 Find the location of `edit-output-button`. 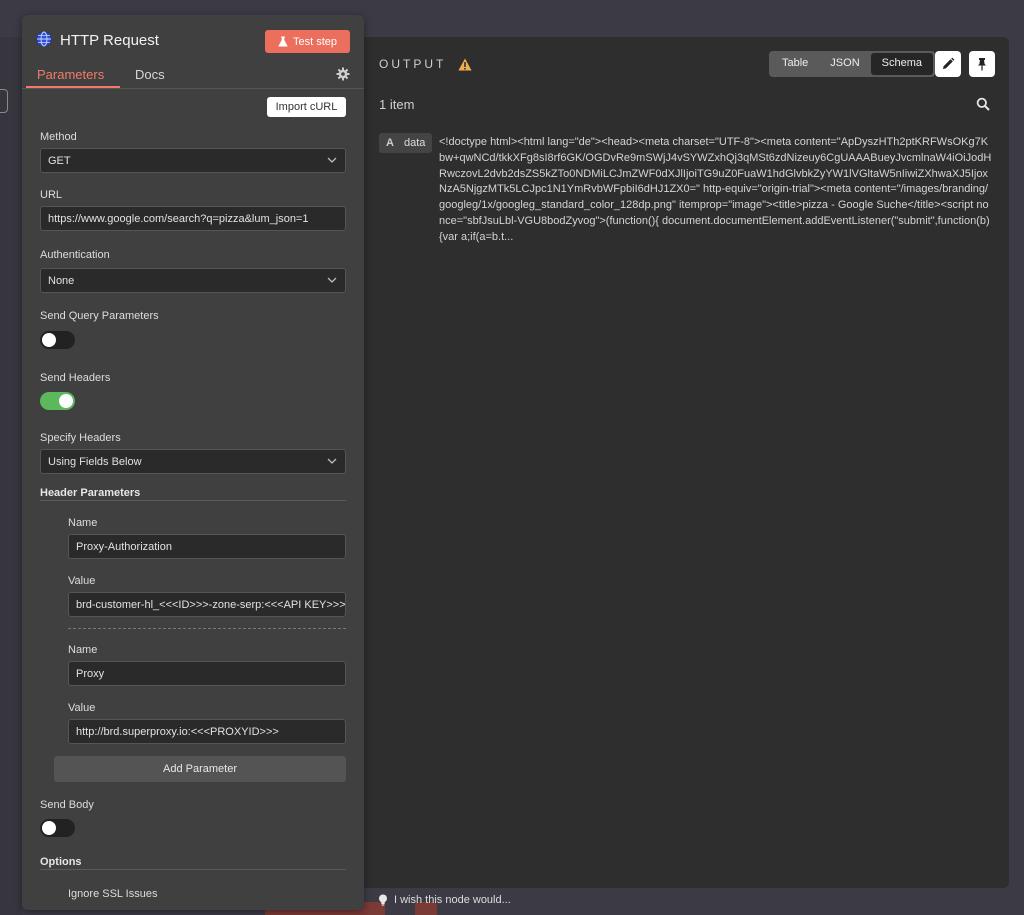

edit-output-button is located at coordinates (948, 64).